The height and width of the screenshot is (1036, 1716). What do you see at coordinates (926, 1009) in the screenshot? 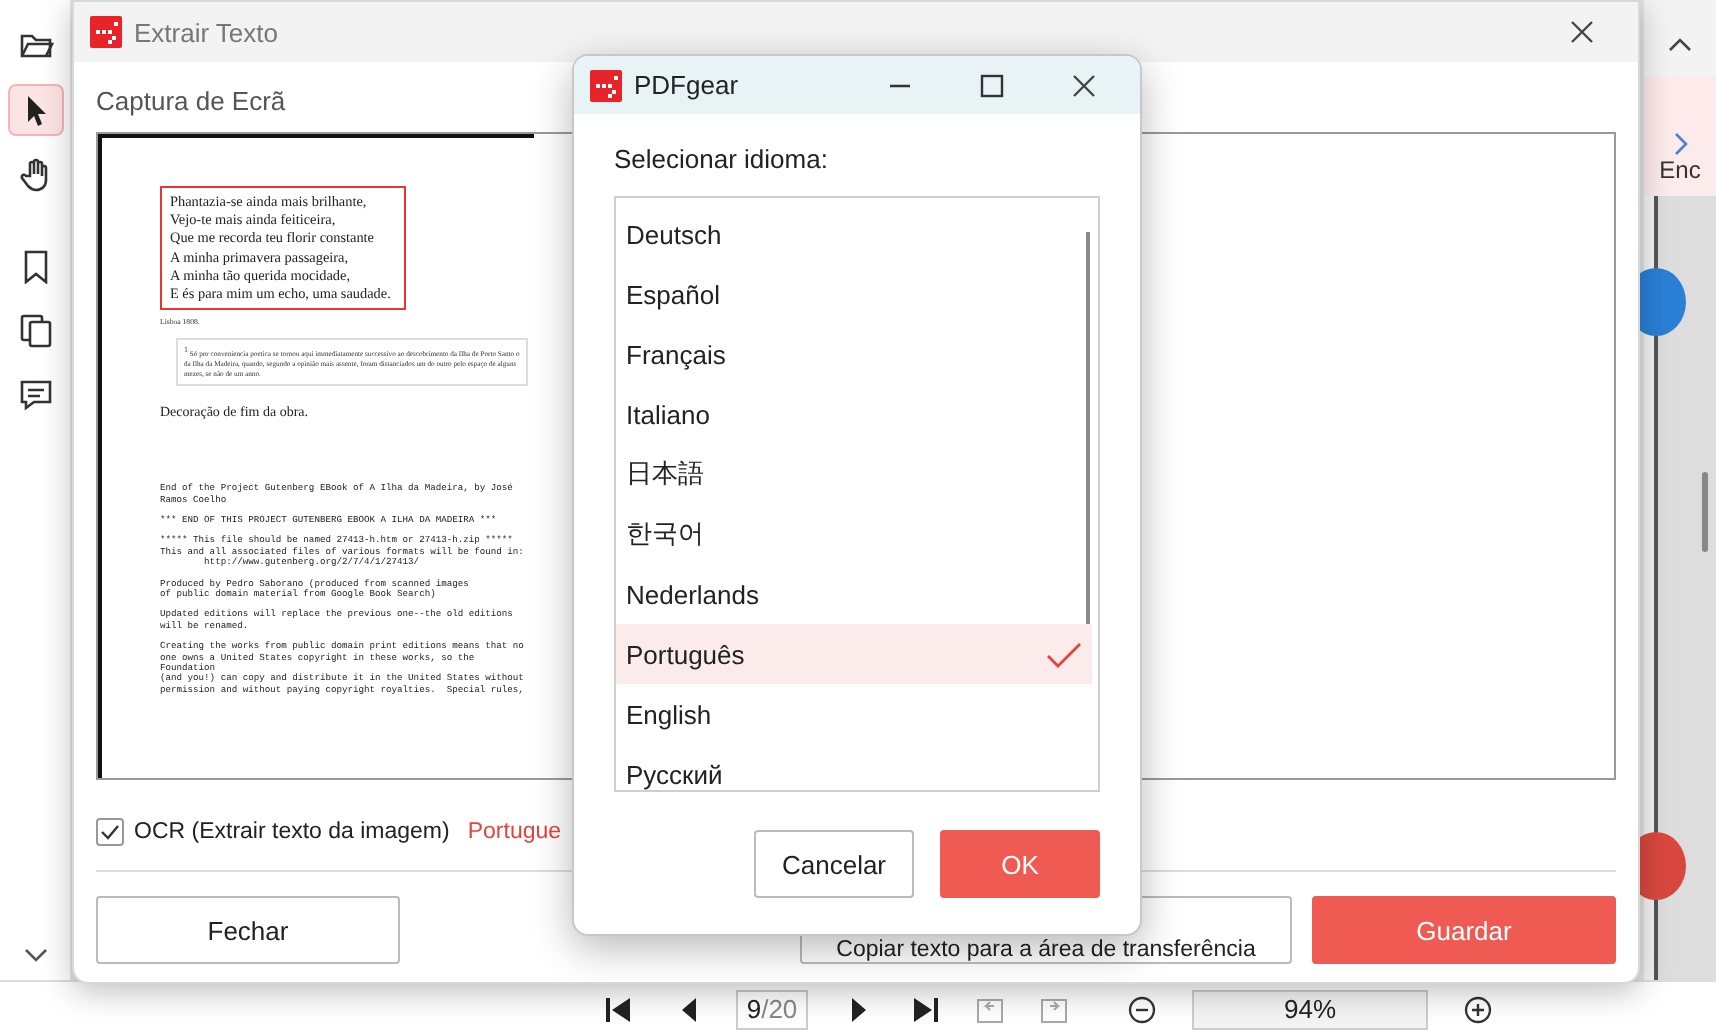
I see `last-page-icon` at bounding box center [926, 1009].